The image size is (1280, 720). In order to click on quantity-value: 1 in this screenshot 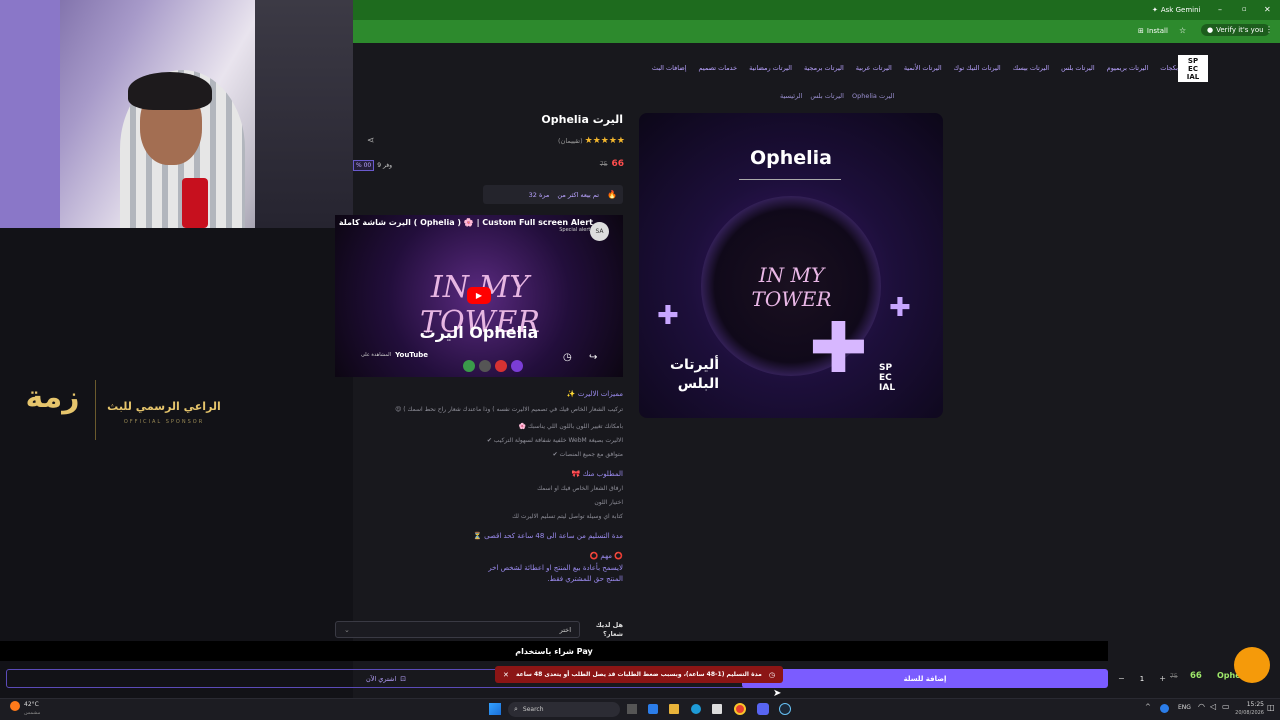, I will do `click(1142, 678)`.